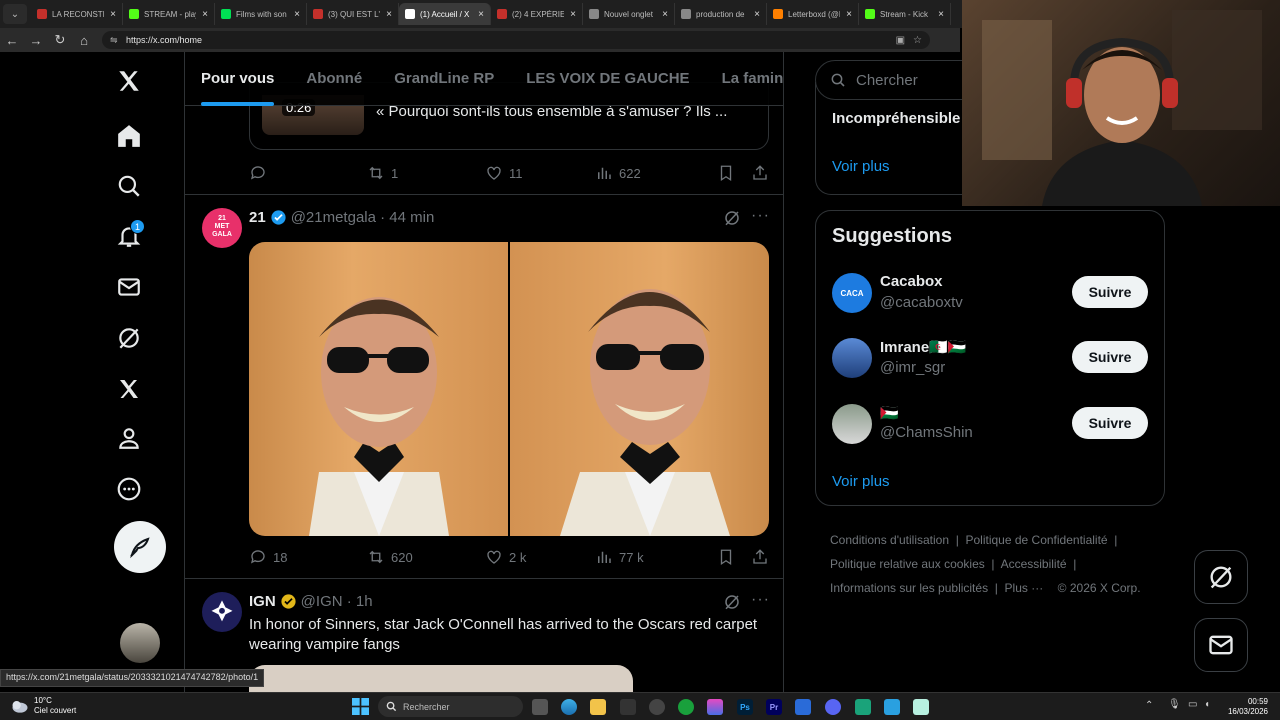  What do you see at coordinates (261, 14) in the screenshot?
I see `browser-tab: Films with son ×` at bounding box center [261, 14].